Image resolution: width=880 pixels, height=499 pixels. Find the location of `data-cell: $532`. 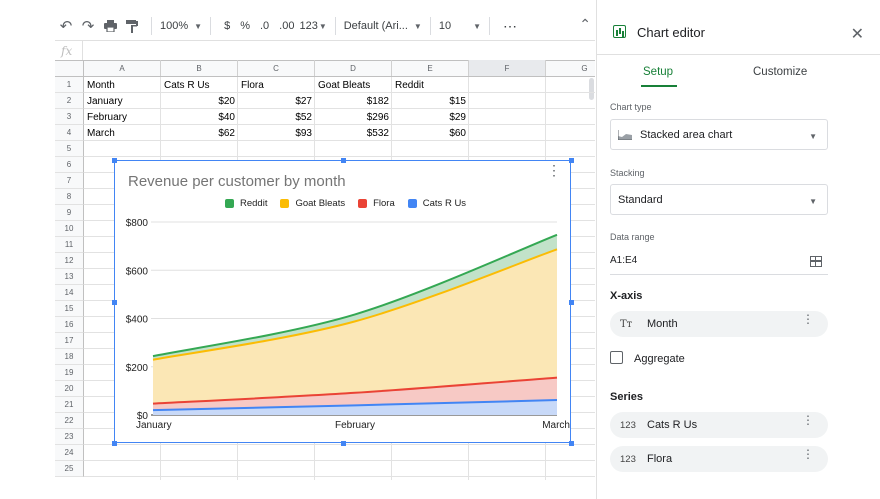

data-cell: $532 is located at coordinates (353, 133).